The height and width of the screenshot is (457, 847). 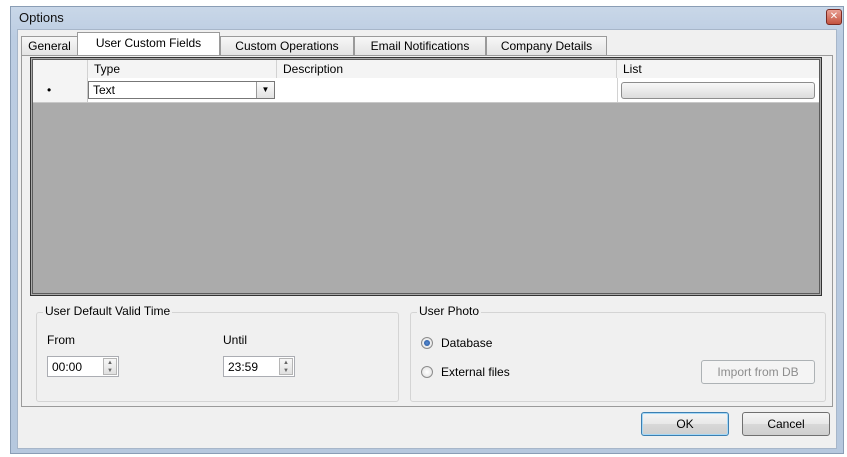 What do you see at coordinates (466, 343) in the screenshot?
I see `radio-database-label: Database` at bounding box center [466, 343].